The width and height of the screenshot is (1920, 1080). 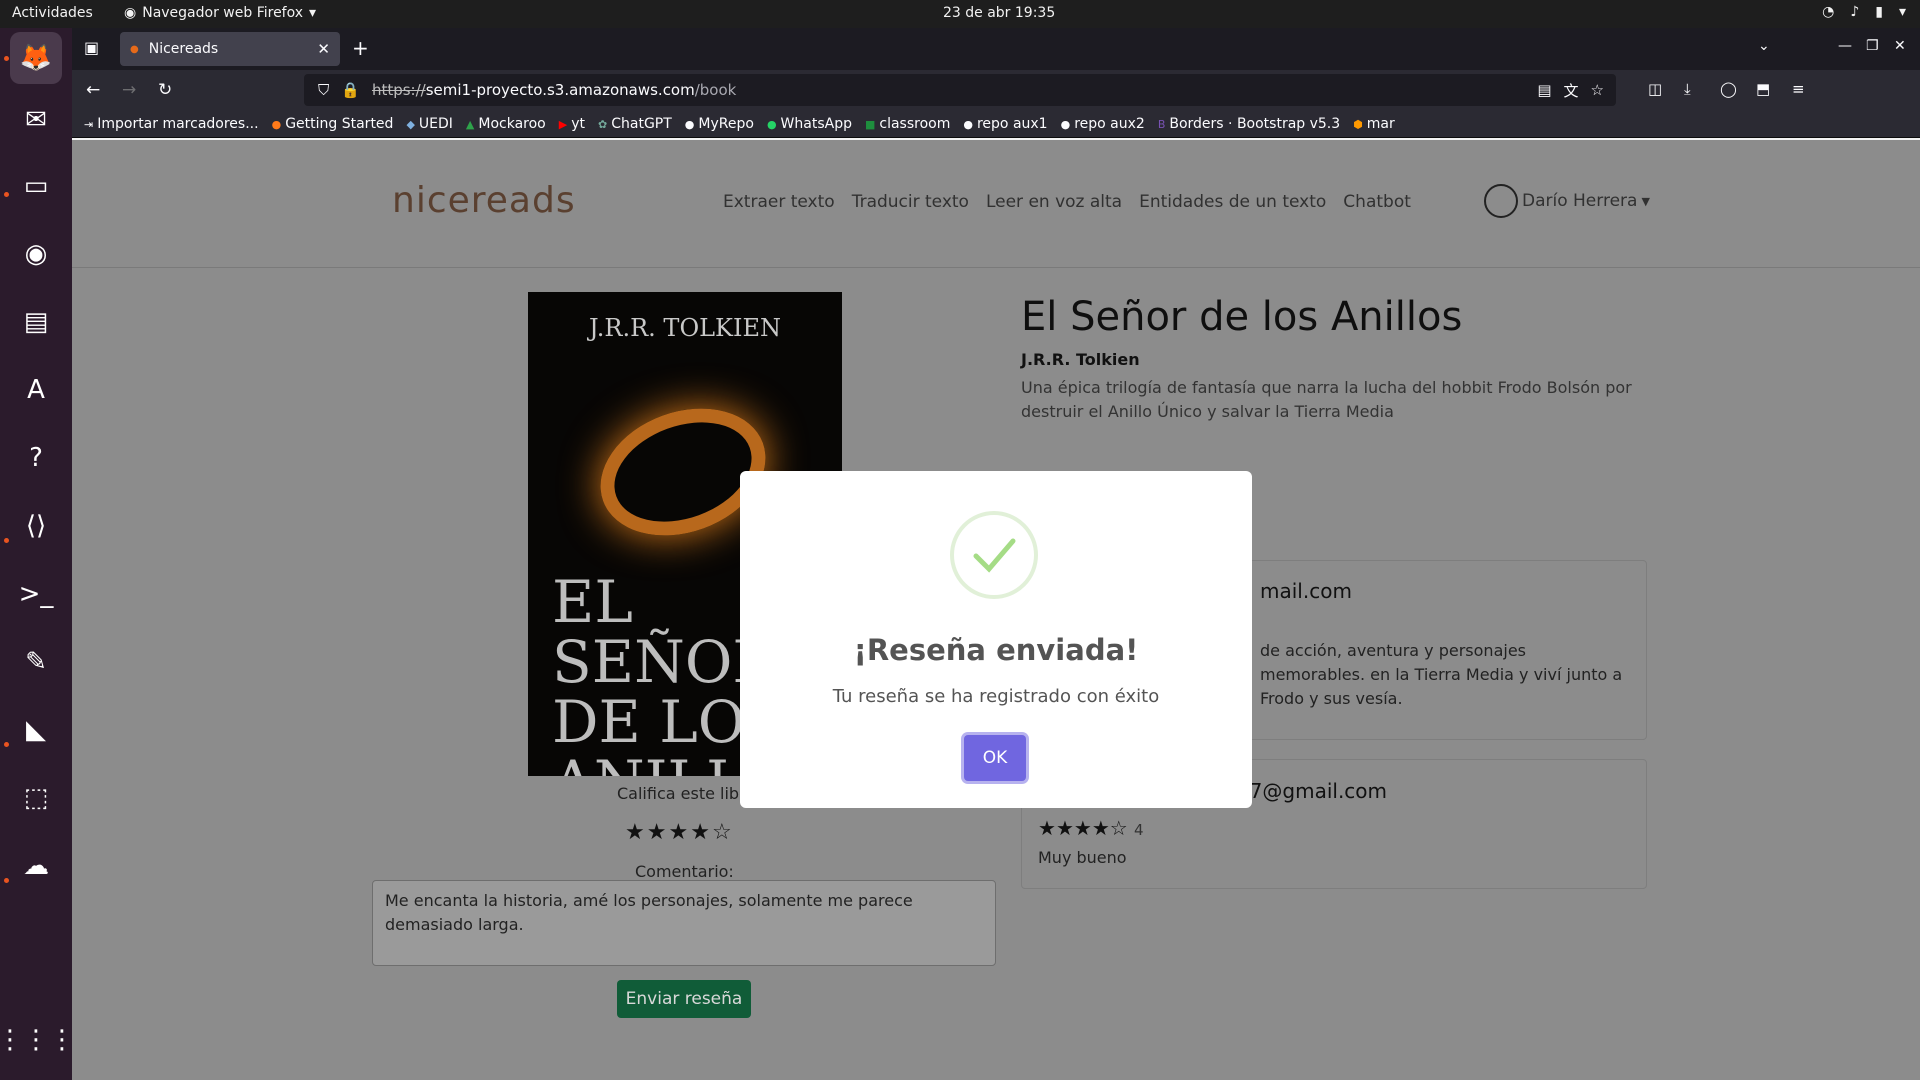 I want to click on clock: 23 de abr 19:35, so click(x=999, y=13).